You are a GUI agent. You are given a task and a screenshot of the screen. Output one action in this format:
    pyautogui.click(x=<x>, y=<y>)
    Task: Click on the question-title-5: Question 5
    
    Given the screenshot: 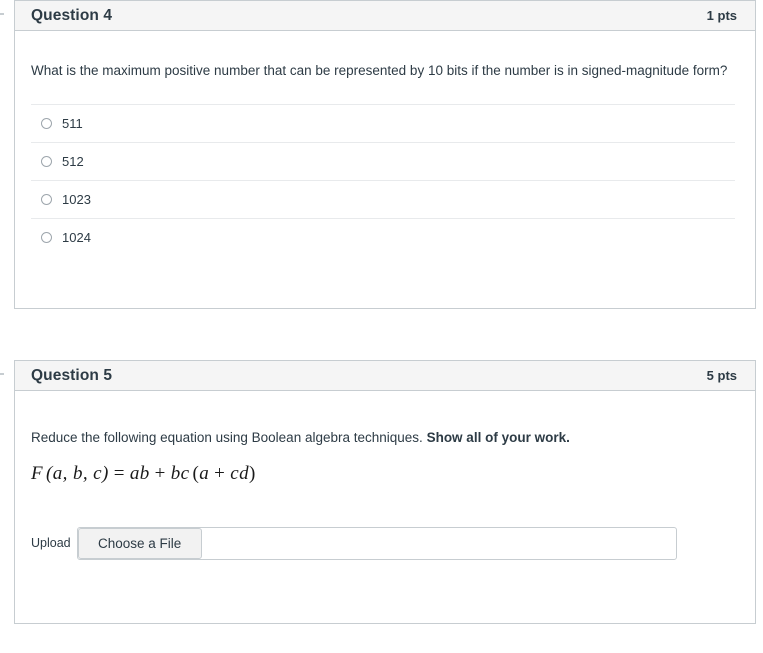 What is the action you would take?
    pyautogui.click(x=72, y=375)
    